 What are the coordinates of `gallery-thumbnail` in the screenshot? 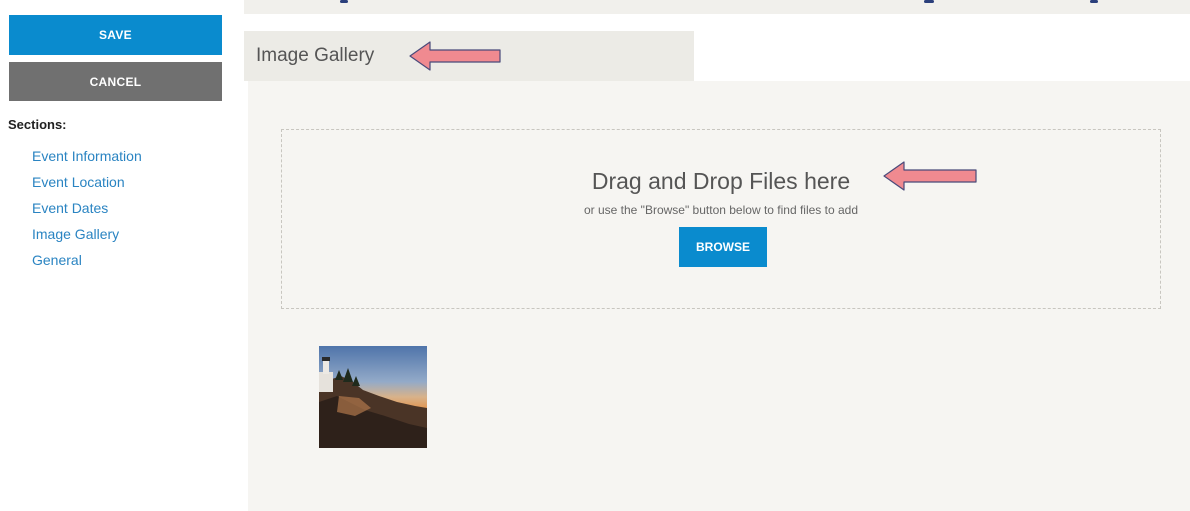 It's located at (373, 397).